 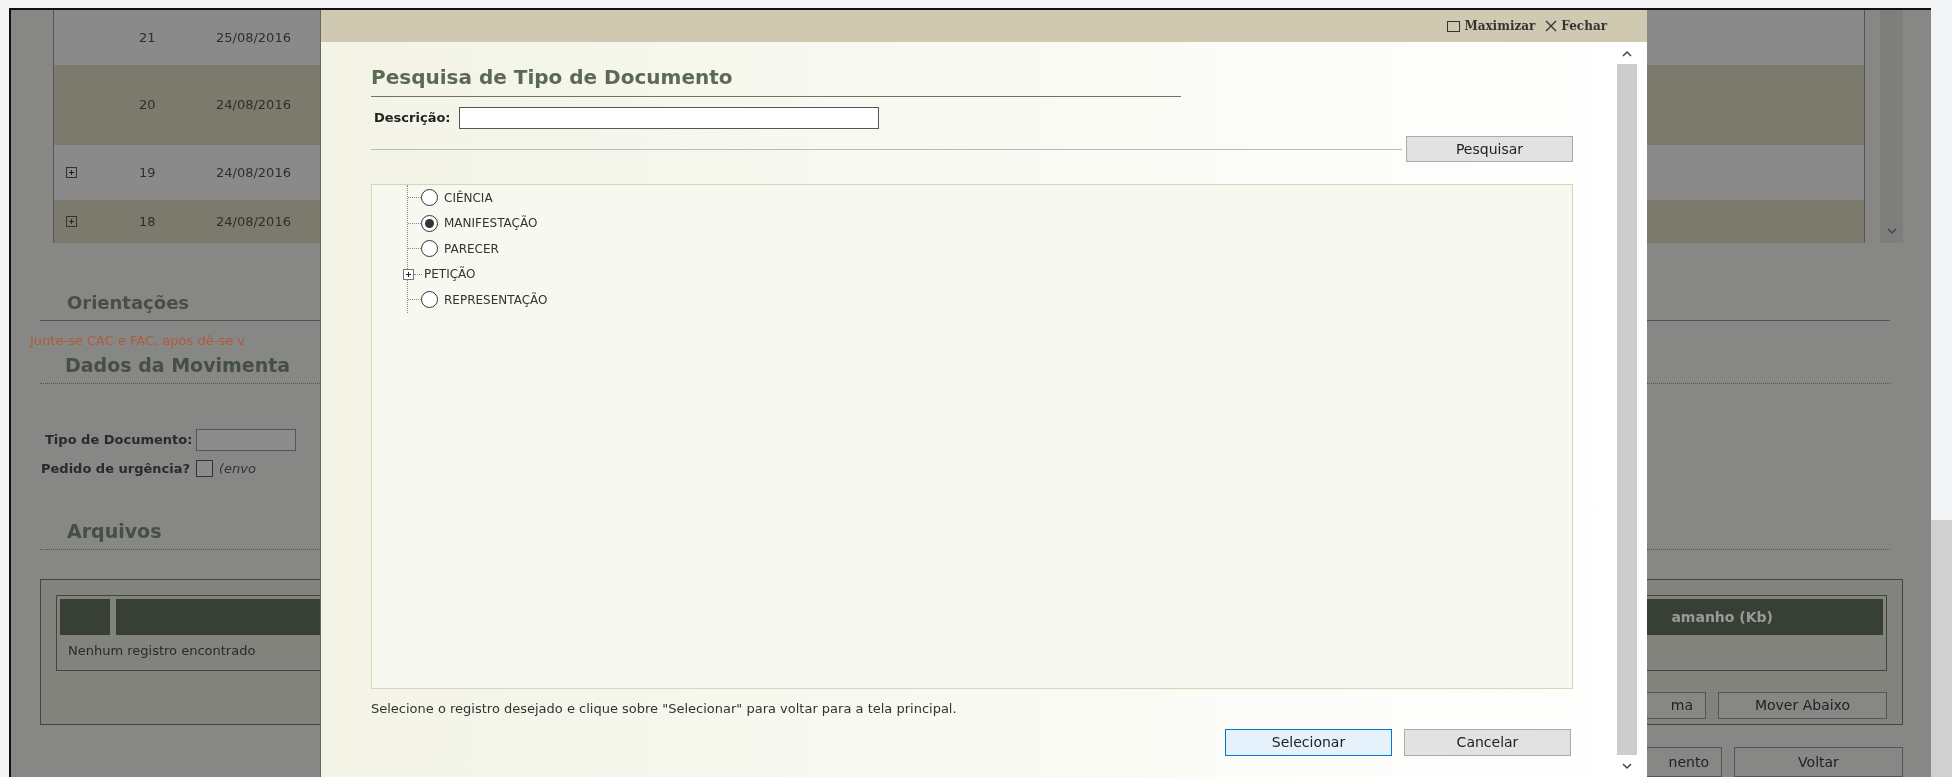 What do you see at coordinates (412, 118) in the screenshot?
I see `description-label: Descrição:` at bounding box center [412, 118].